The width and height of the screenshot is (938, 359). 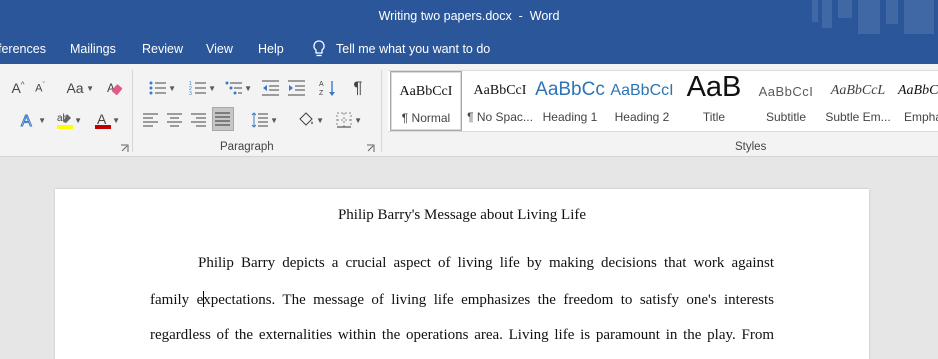 What do you see at coordinates (570, 89) in the screenshot?
I see `style-preview: AaBbCc` at bounding box center [570, 89].